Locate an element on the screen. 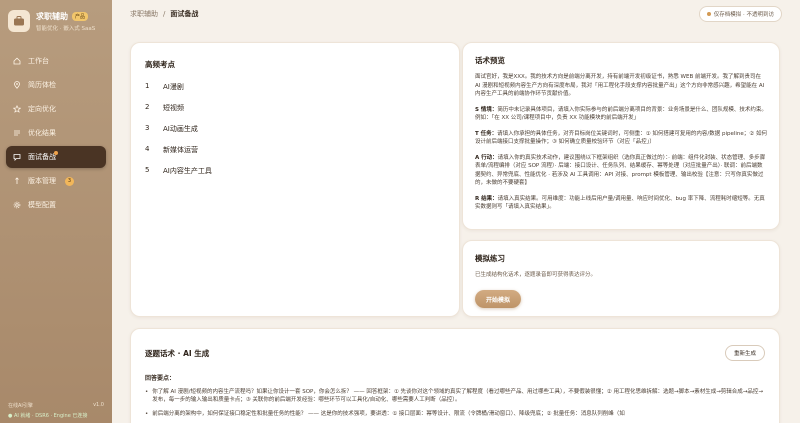 The image size is (800, 423). sidebar-item-interview-prep: 面试备战 is located at coordinates (56, 157).